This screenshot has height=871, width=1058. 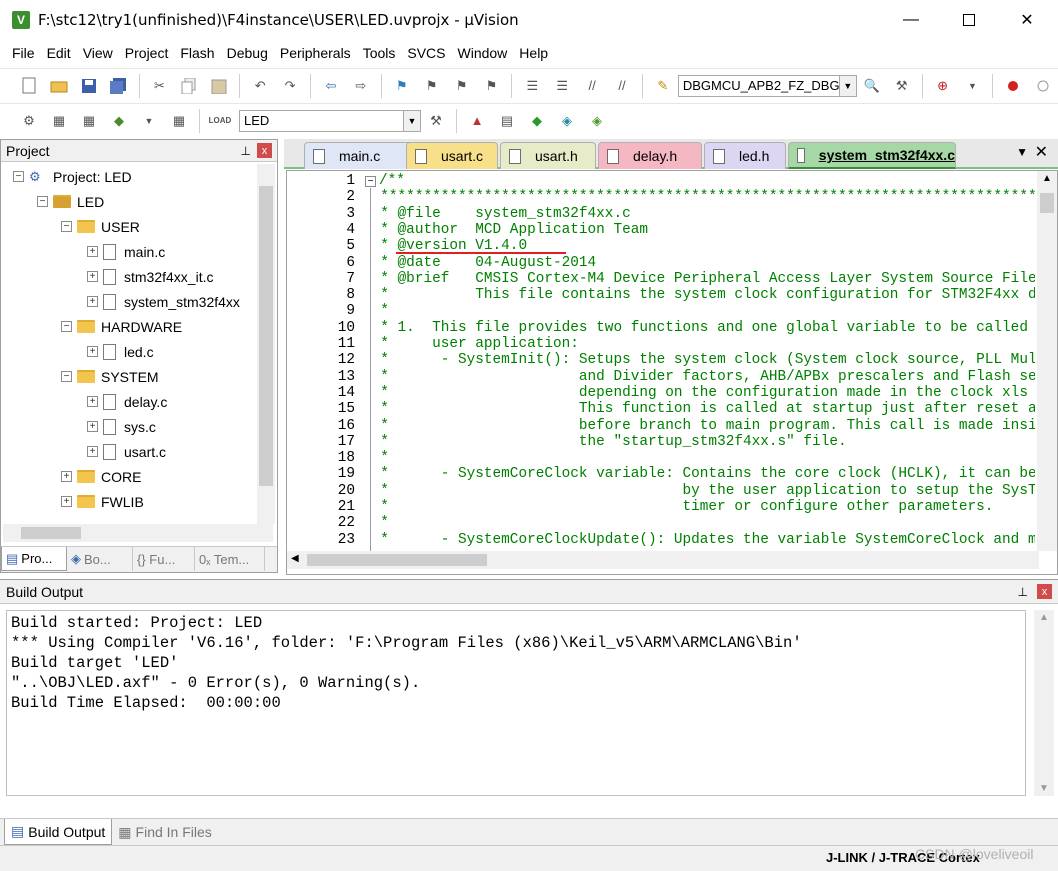 I want to click on tab-find-in-files: ▦ Find In Files, so click(x=164, y=832).